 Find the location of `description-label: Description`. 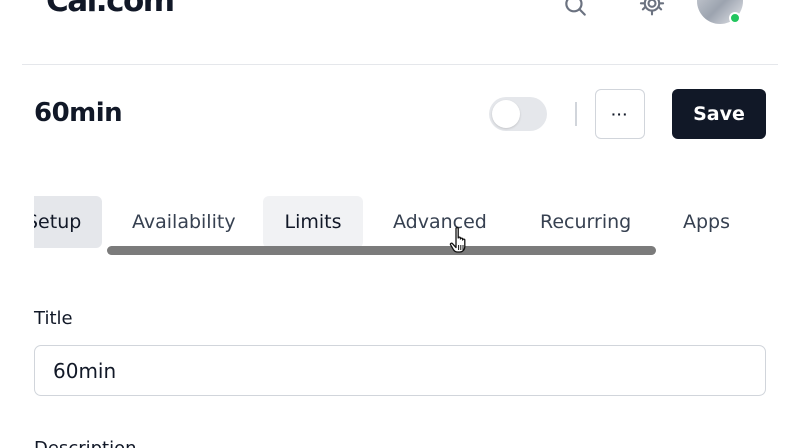

description-label: Description is located at coordinates (85, 443).